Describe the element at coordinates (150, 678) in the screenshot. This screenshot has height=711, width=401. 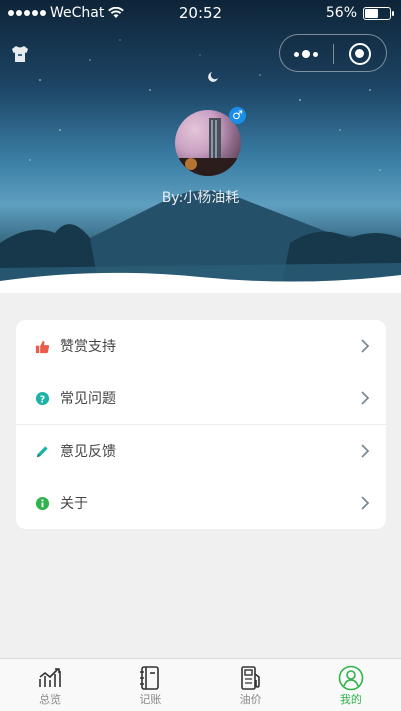
I see `notebook-icon` at that location.